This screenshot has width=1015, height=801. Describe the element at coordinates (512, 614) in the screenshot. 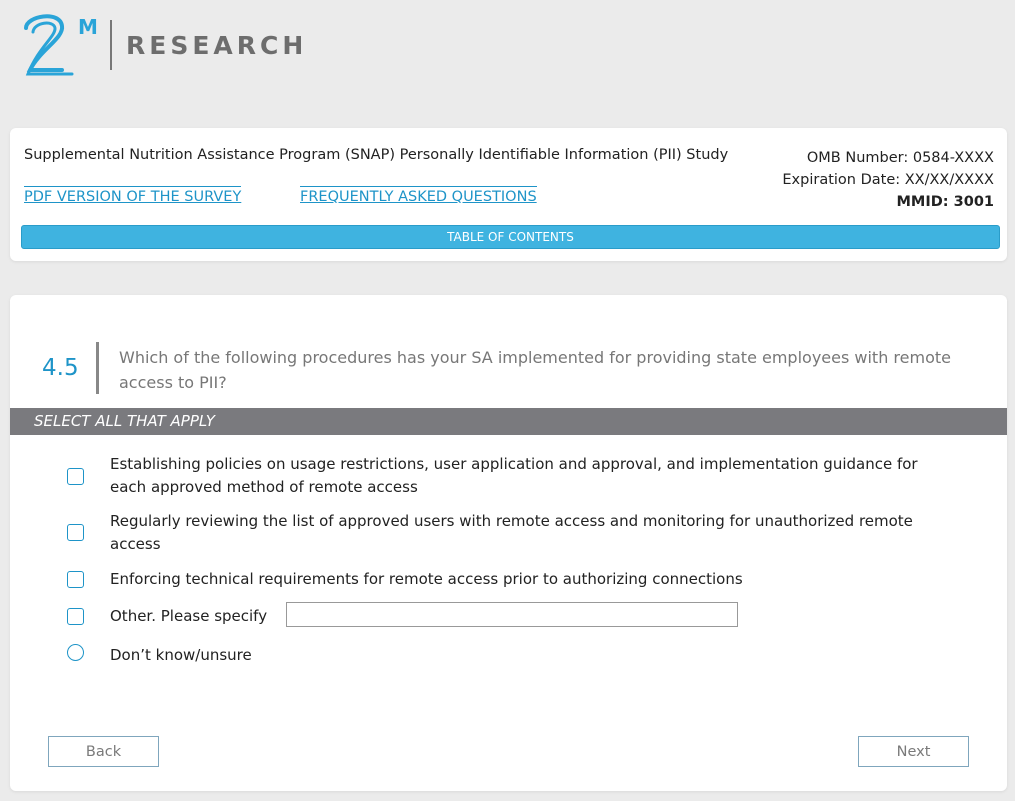

I see `other-specify-input` at that location.